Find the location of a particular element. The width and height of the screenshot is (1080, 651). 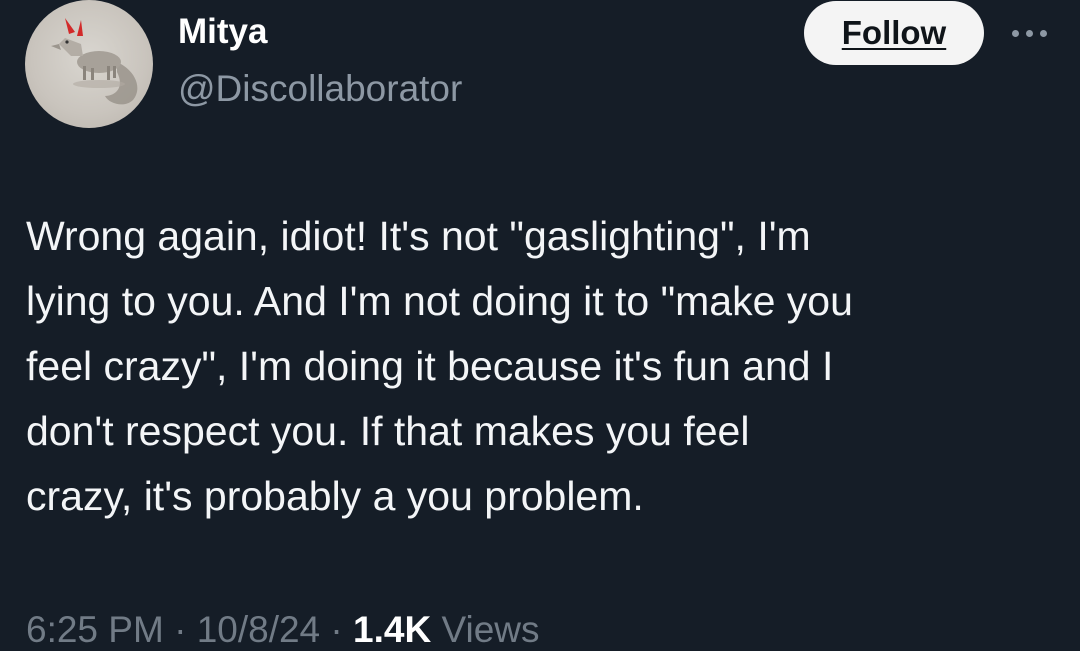

avatar is located at coordinates (89, 64).